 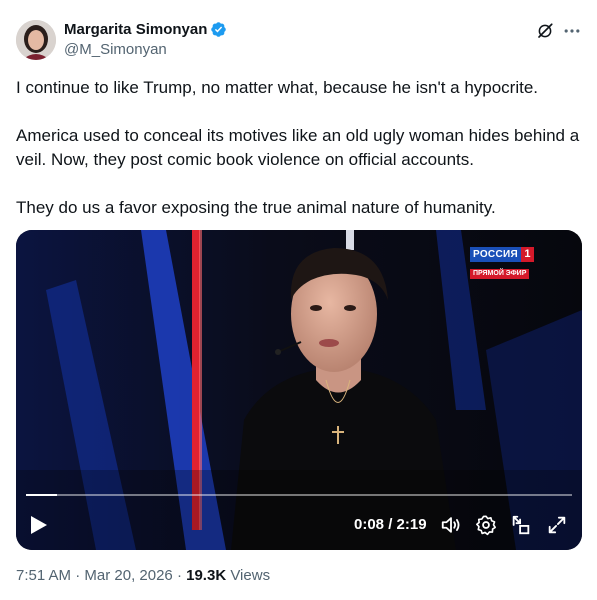 What do you see at coordinates (299, 495) in the screenshot?
I see `progress-bar` at bounding box center [299, 495].